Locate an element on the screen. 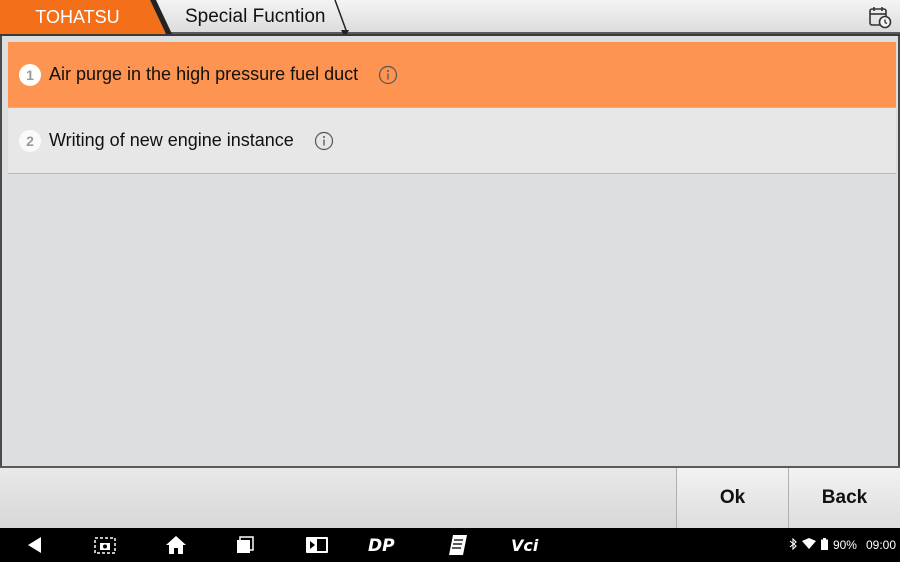 The image size is (900, 562). item-number: 1 is located at coordinates (30, 74).